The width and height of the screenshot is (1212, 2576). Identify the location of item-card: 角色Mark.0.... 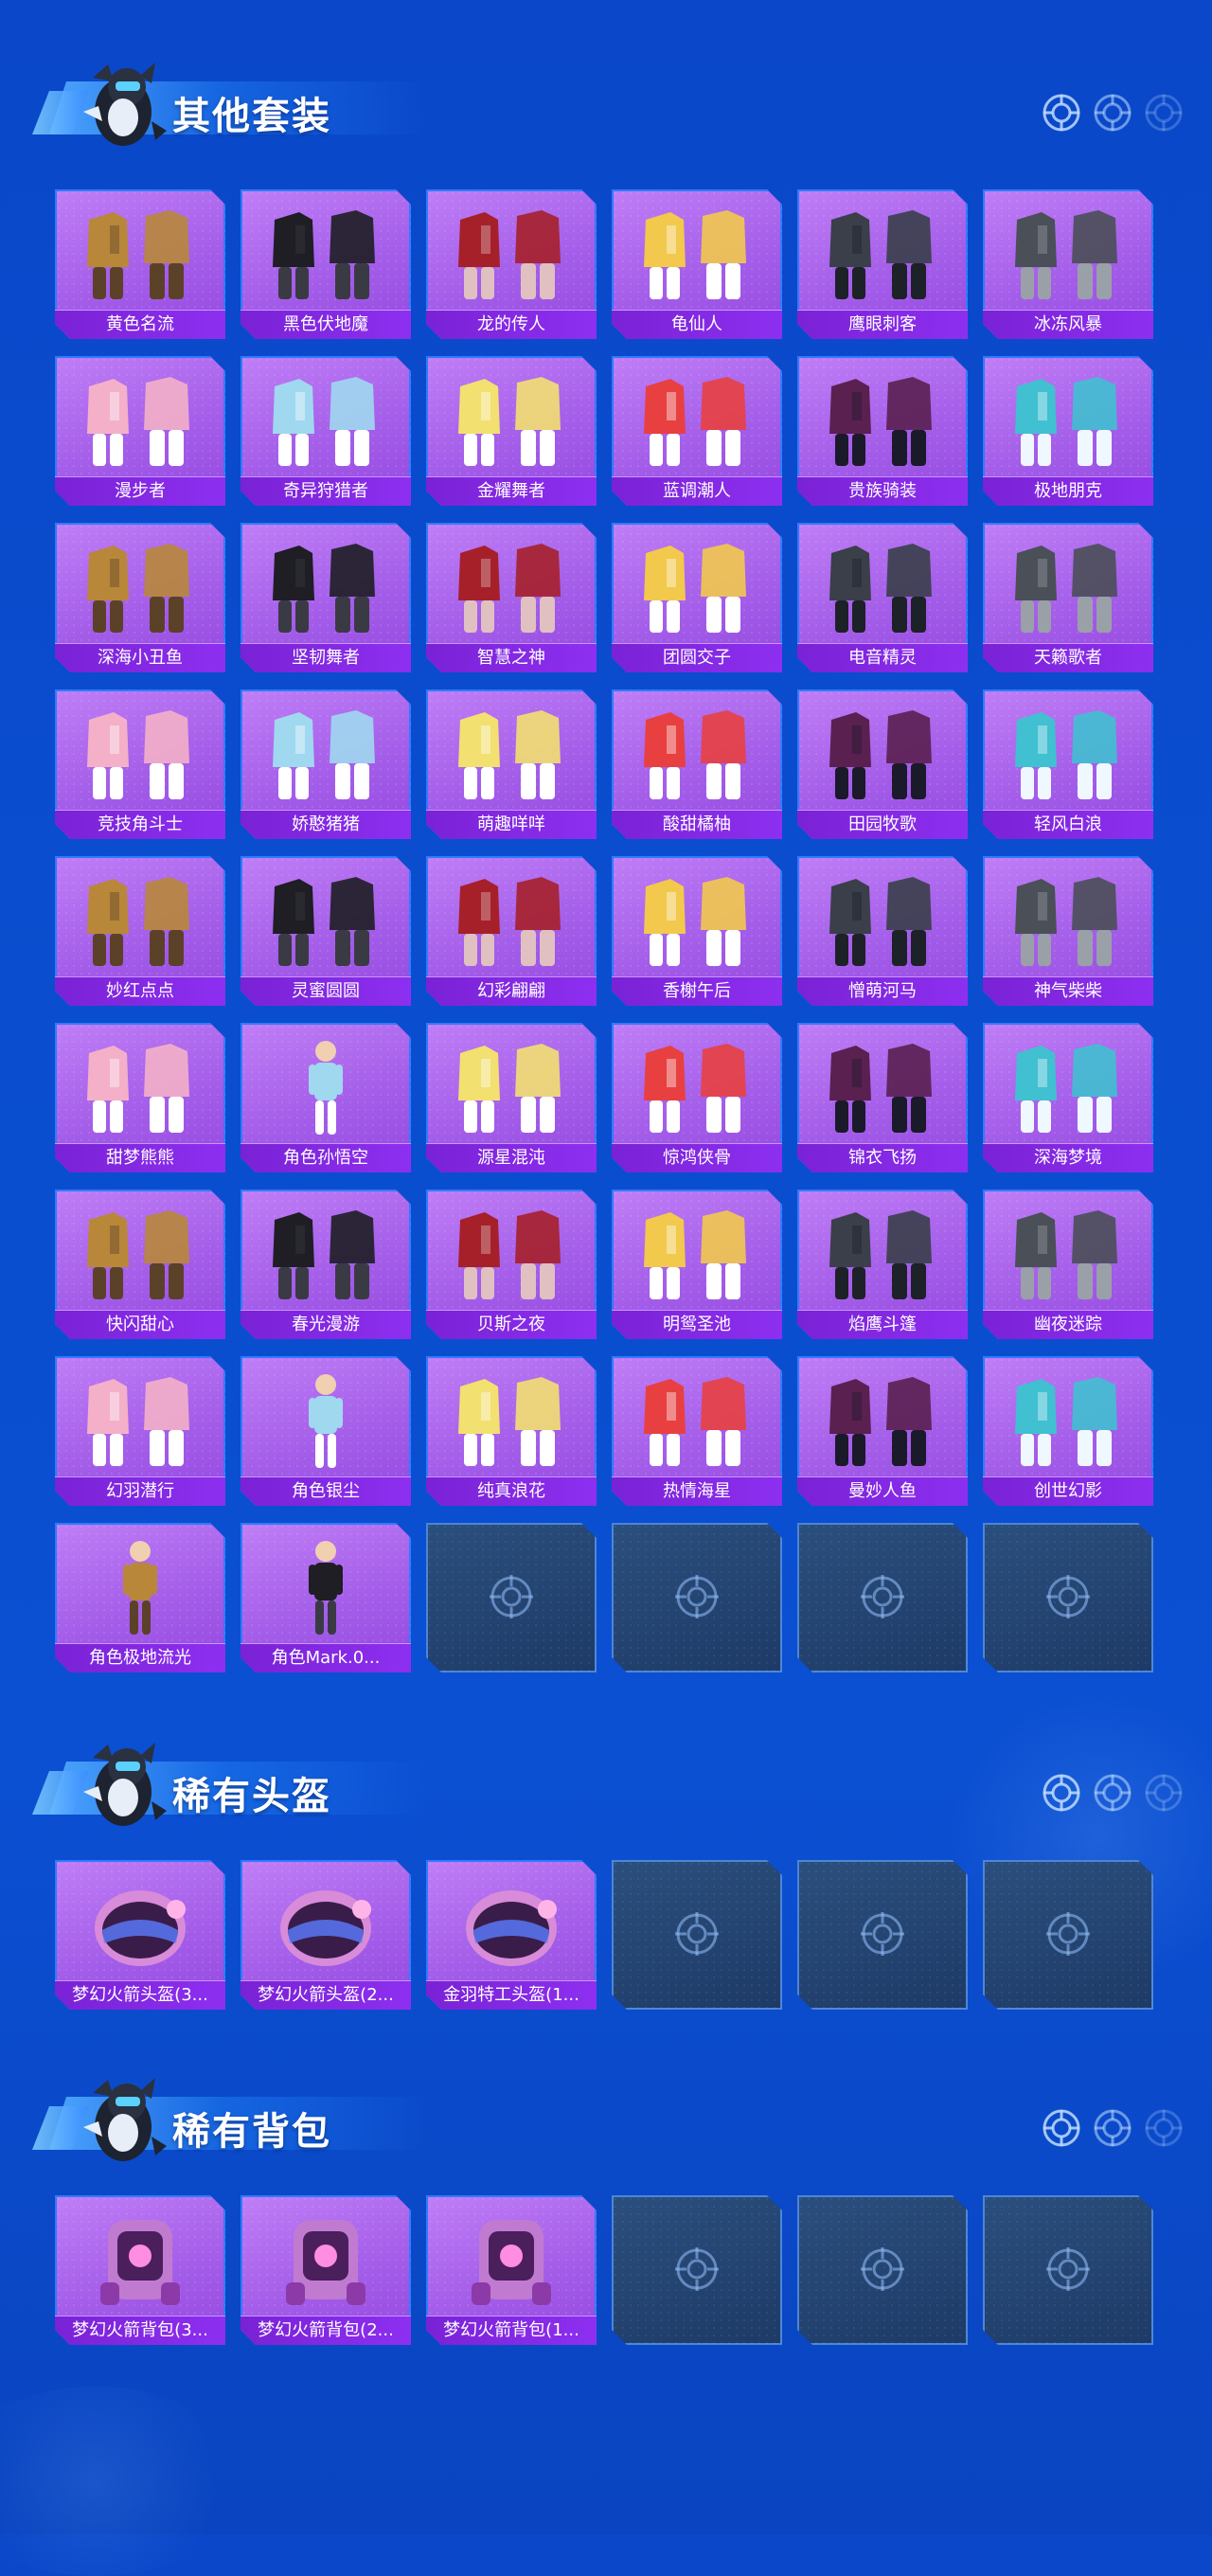
(326, 1598).